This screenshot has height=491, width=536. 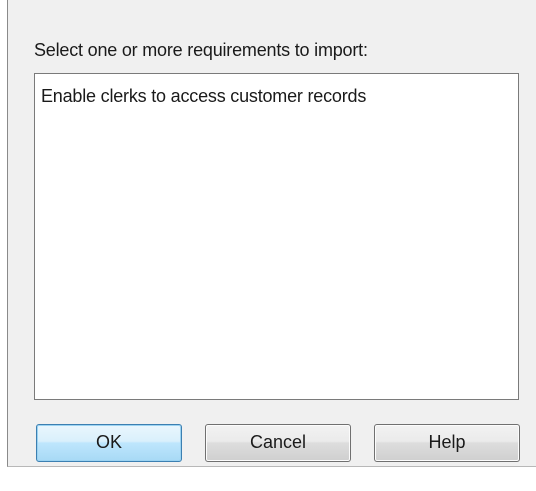 I want to click on ok-button: OK, so click(x=109, y=443).